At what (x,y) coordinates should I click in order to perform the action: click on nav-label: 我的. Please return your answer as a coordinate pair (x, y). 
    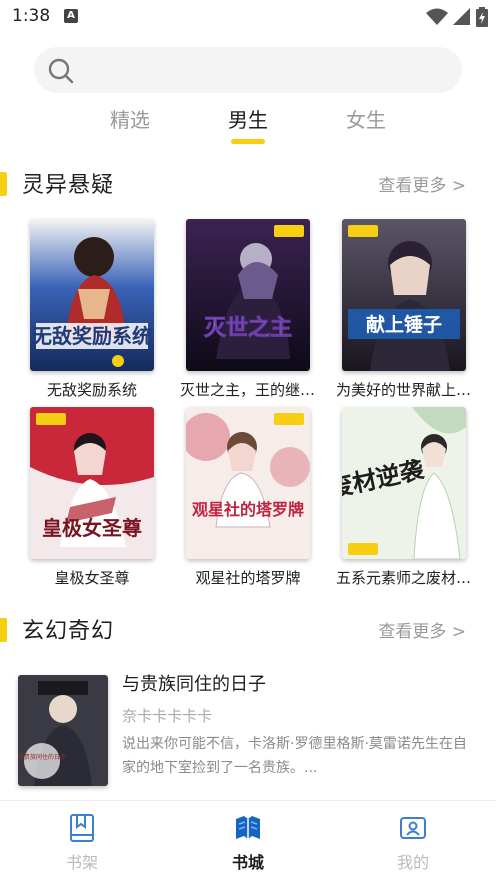
    Looking at the image, I should click on (412, 862).